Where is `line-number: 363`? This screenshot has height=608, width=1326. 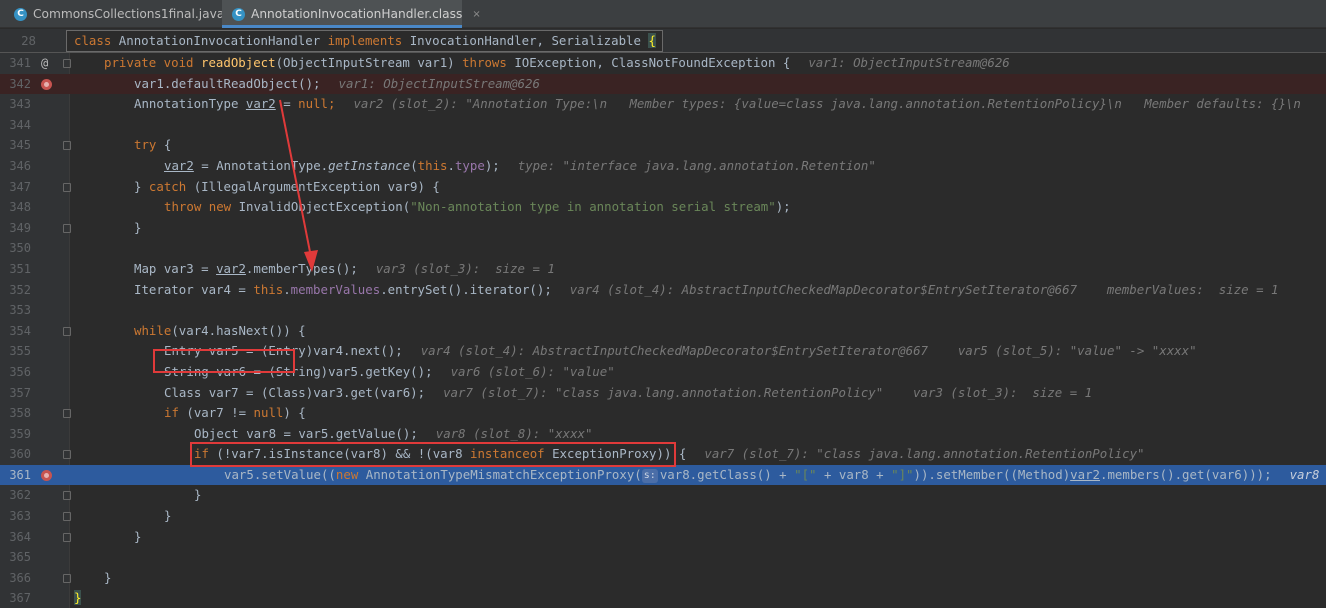 line-number: 363 is located at coordinates (20, 516).